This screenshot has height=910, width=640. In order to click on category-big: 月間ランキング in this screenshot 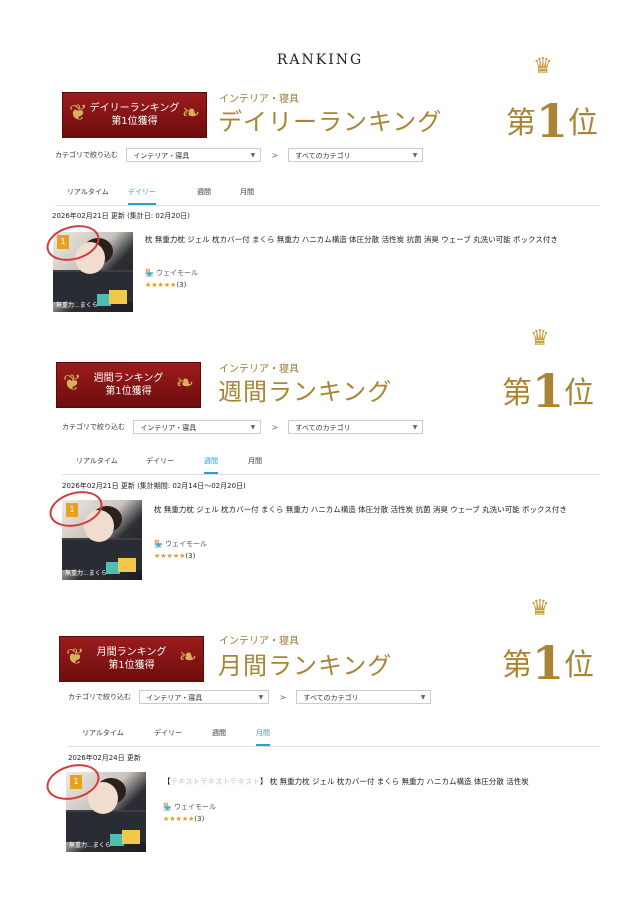, I will do `click(305, 666)`.